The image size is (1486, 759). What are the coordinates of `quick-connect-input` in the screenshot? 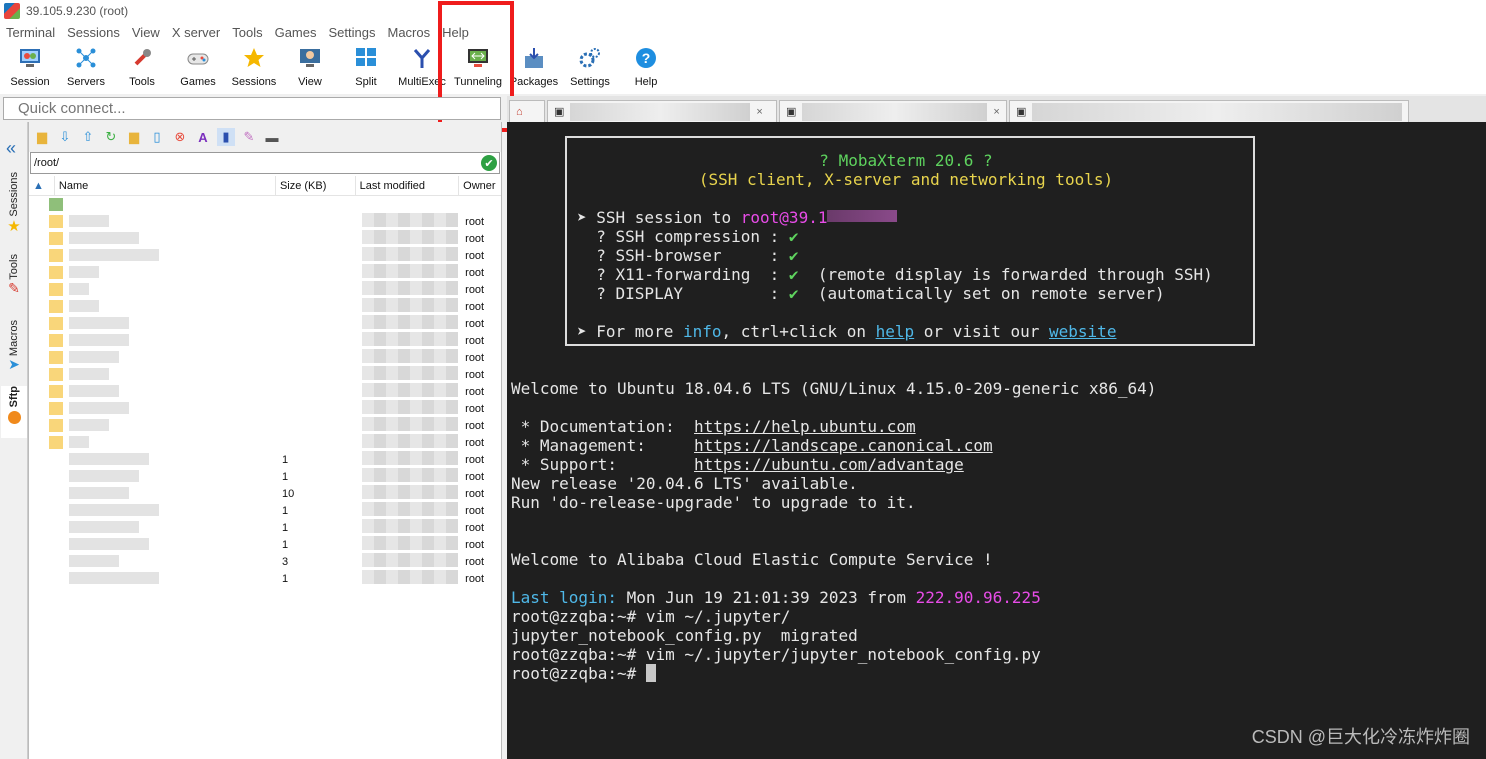 It's located at (252, 108).